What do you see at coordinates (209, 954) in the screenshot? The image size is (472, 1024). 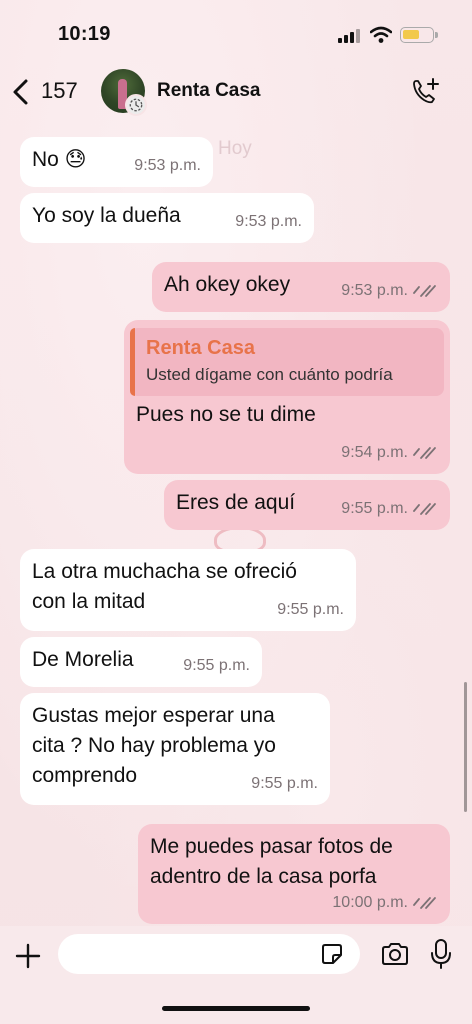 I see `message-input` at bounding box center [209, 954].